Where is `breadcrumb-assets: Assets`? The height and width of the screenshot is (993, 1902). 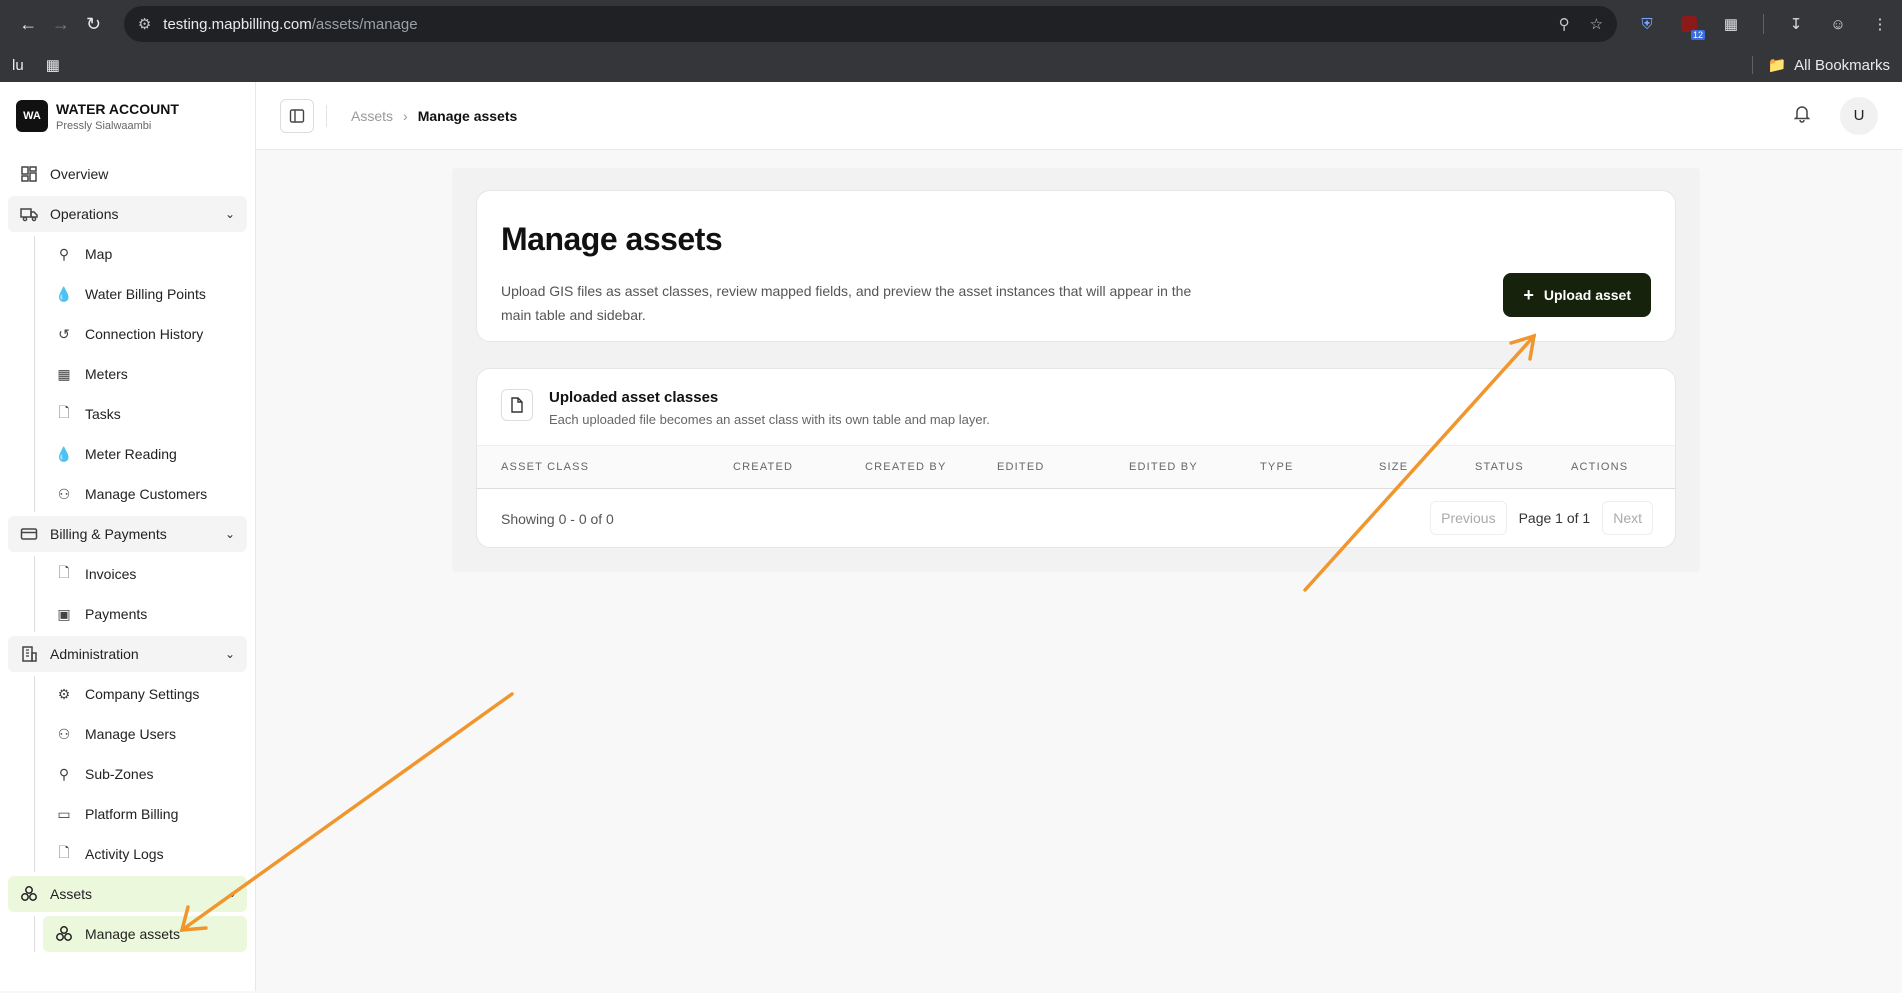
breadcrumb-assets: Assets is located at coordinates (372, 116).